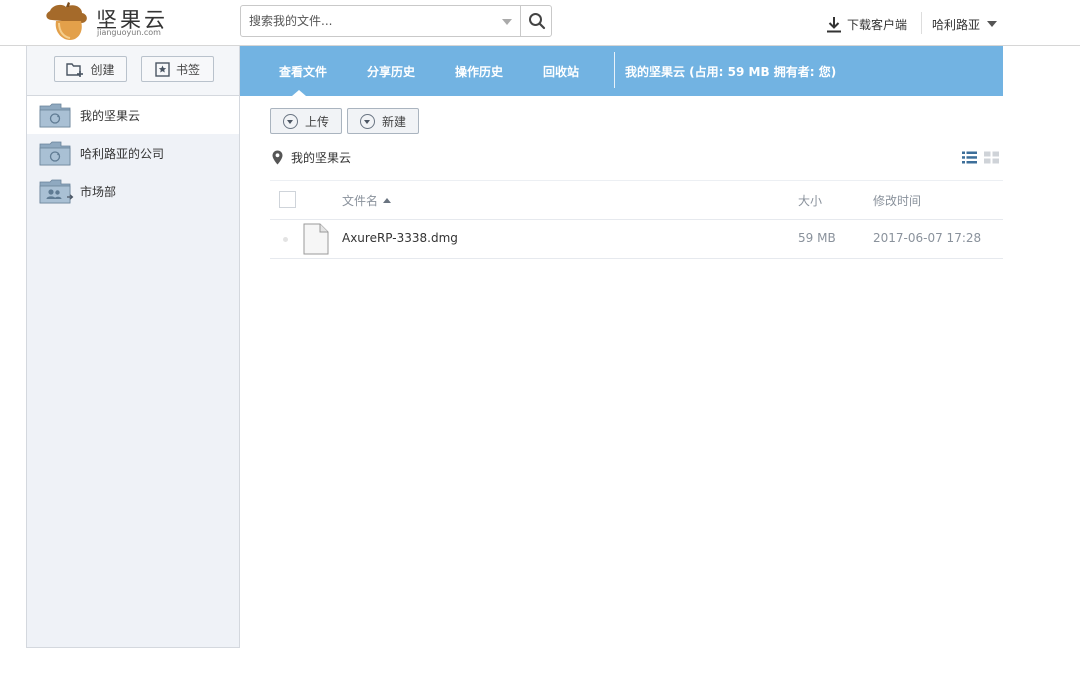  Describe the element at coordinates (109, 22) in the screenshot. I see `logo: 坚果云 jianguoyun.com` at that location.